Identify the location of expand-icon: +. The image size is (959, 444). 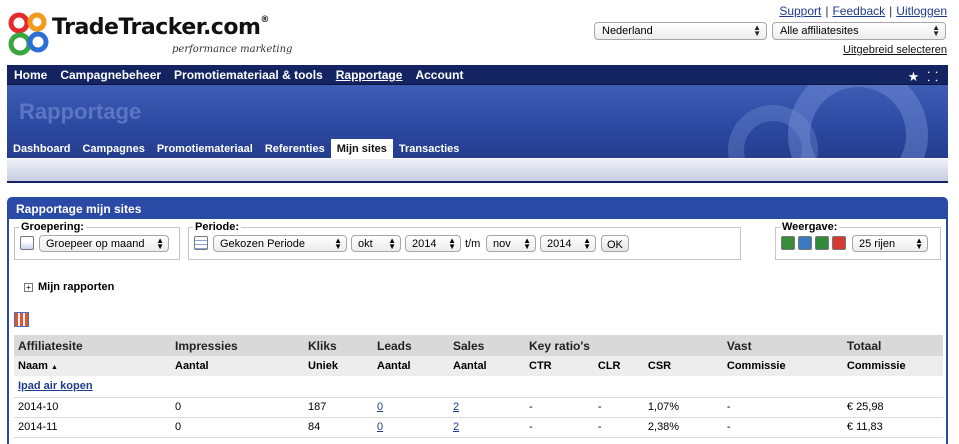
(28, 287).